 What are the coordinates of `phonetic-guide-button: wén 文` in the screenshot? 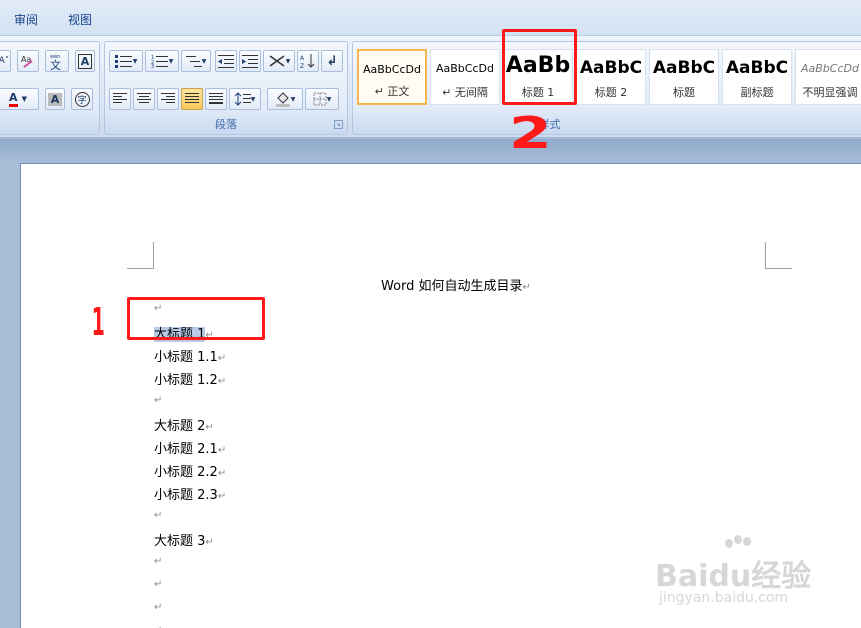 It's located at (57, 61).